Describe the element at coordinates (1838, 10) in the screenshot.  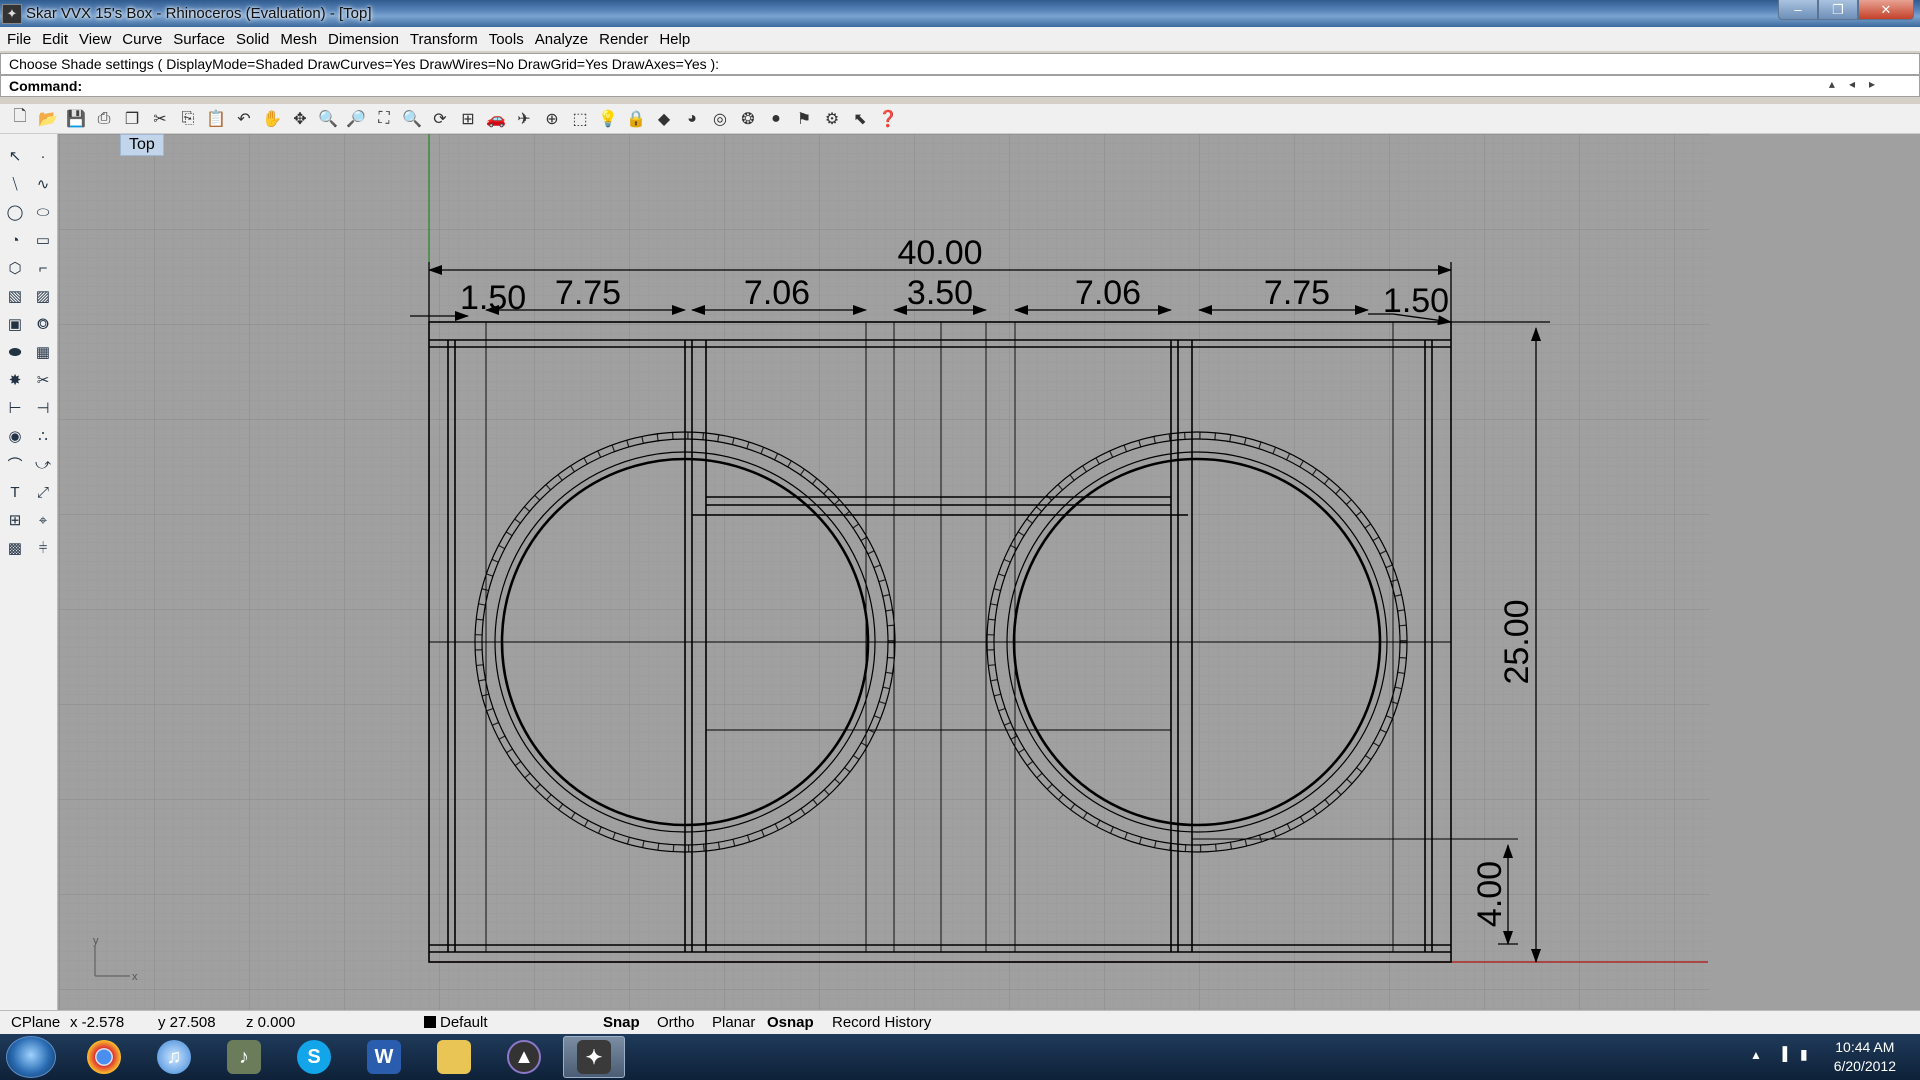
I see `maximize-button: ❐` at that location.